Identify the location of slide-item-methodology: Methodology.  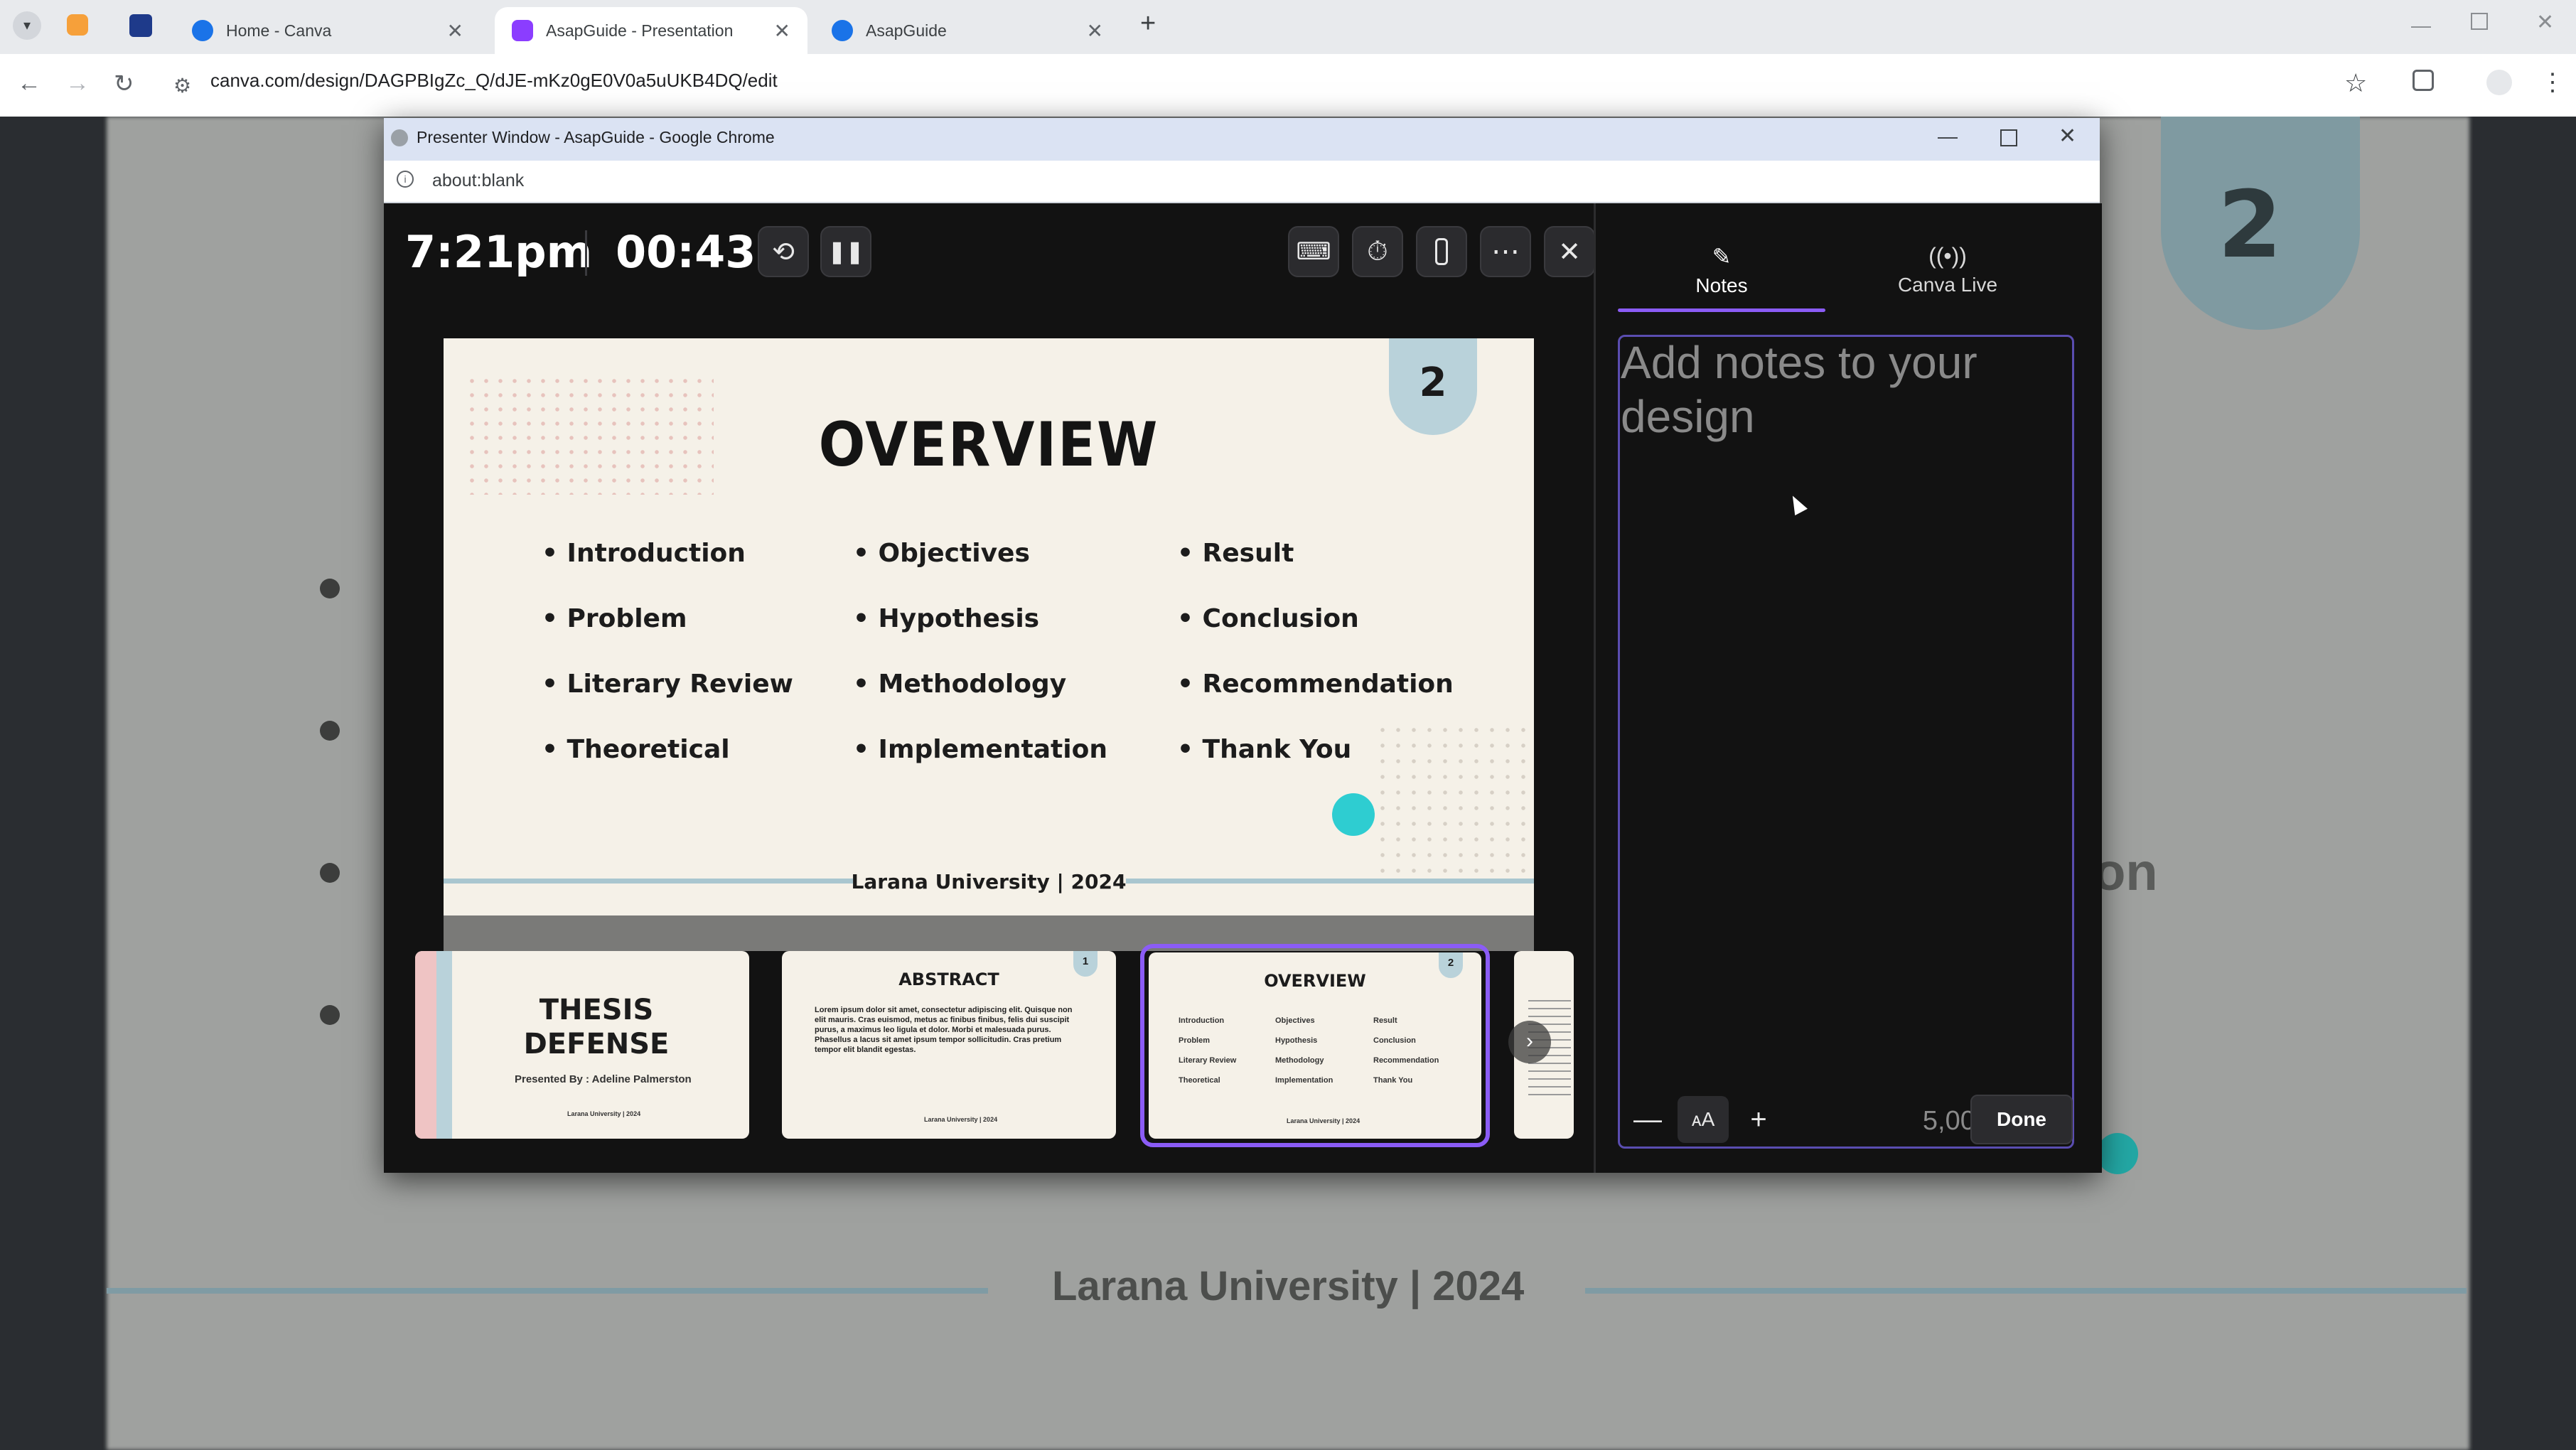
(960, 684).